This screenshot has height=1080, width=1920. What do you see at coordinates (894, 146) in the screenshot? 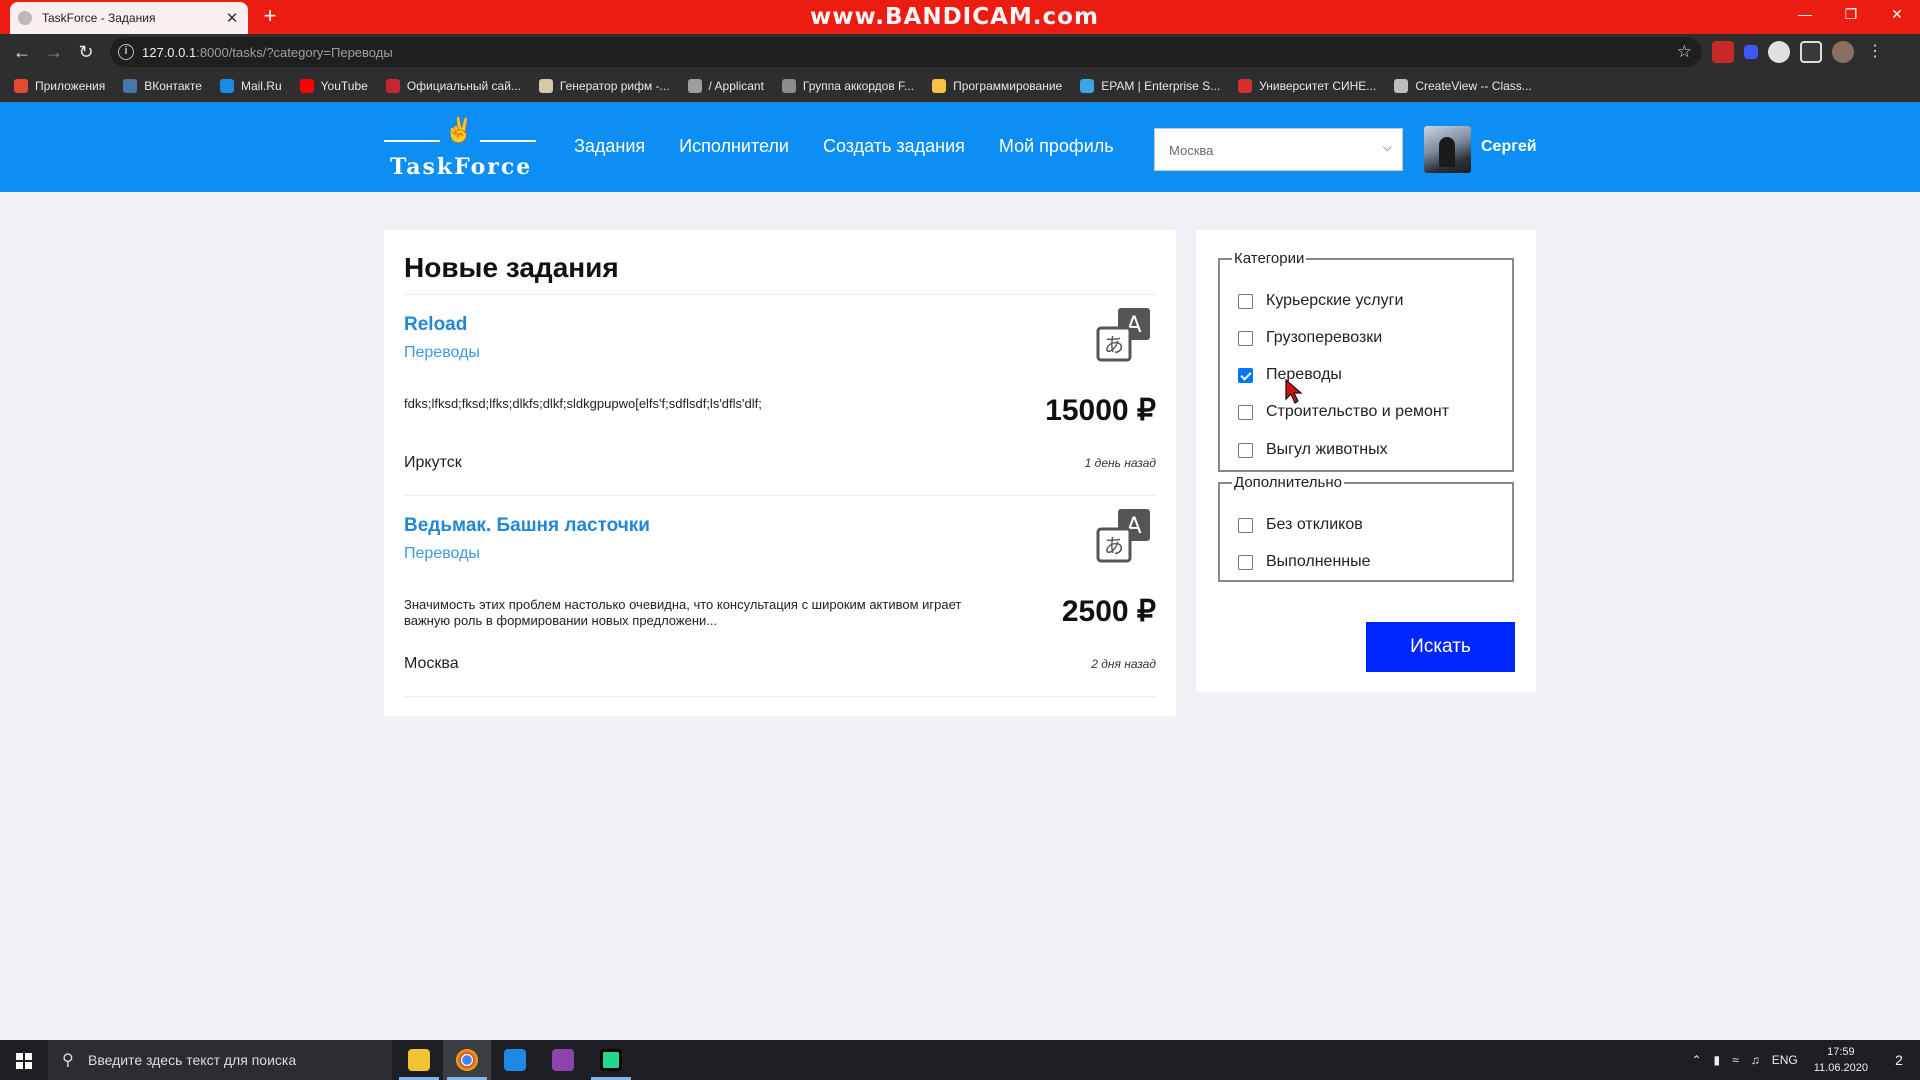
I see `menu-item-create-task: Создать задания` at bounding box center [894, 146].